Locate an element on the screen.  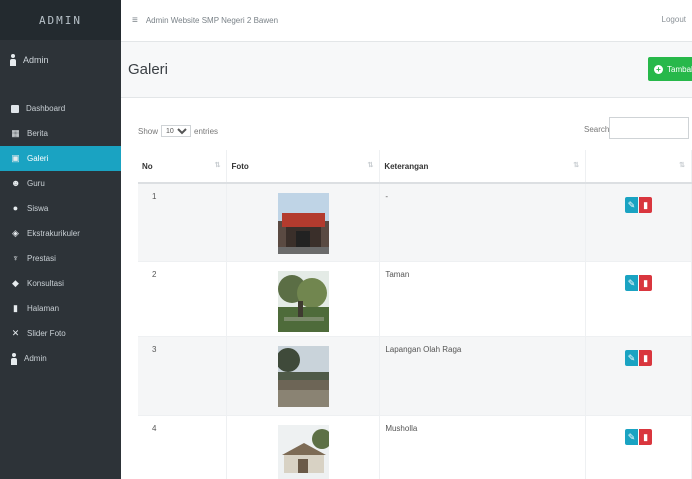
column-header-keterangan: Keterangan ⇅ is located at coordinates (483, 167).